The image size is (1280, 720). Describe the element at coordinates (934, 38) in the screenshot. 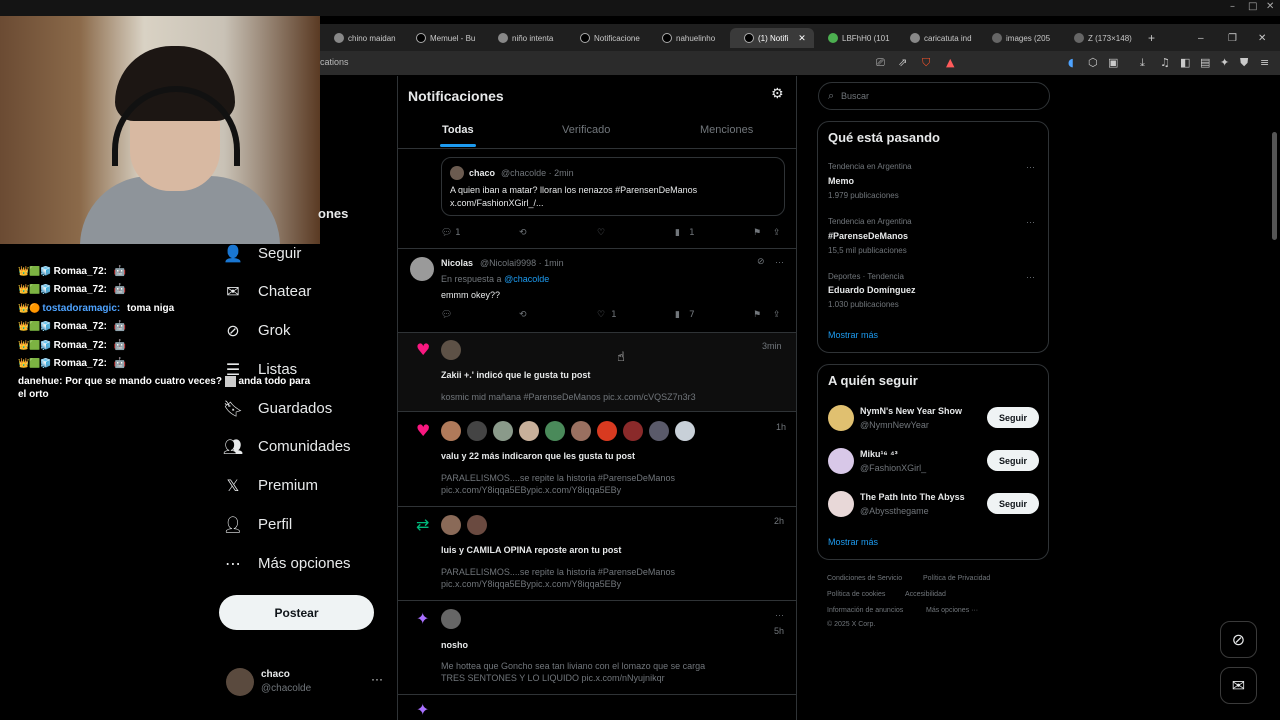

I see `browser-tab: caricatuta ind` at that location.